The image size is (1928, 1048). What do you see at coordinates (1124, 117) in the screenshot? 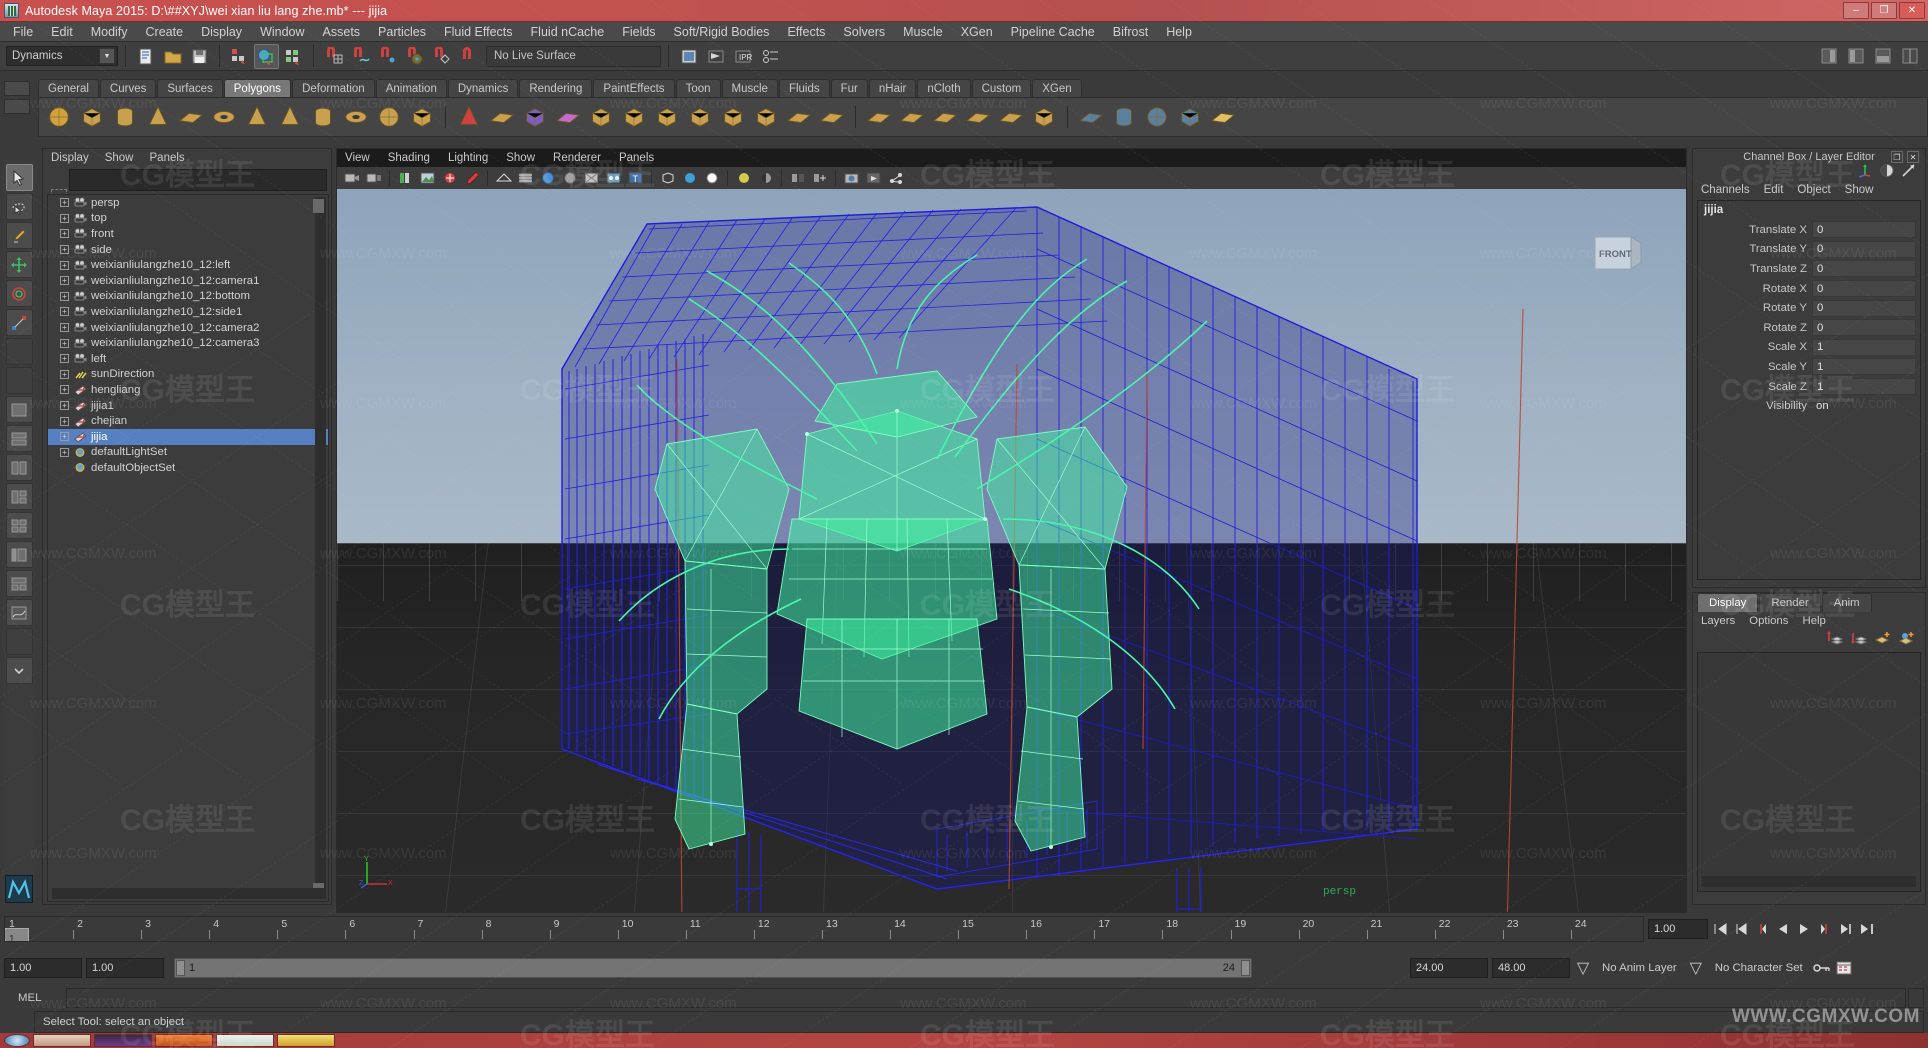
I see `uv-cylindrical-icon` at bounding box center [1124, 117].